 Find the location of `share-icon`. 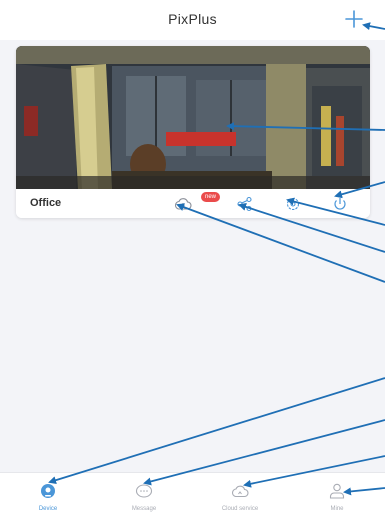

share-icon is located at coordinates (244, 204).